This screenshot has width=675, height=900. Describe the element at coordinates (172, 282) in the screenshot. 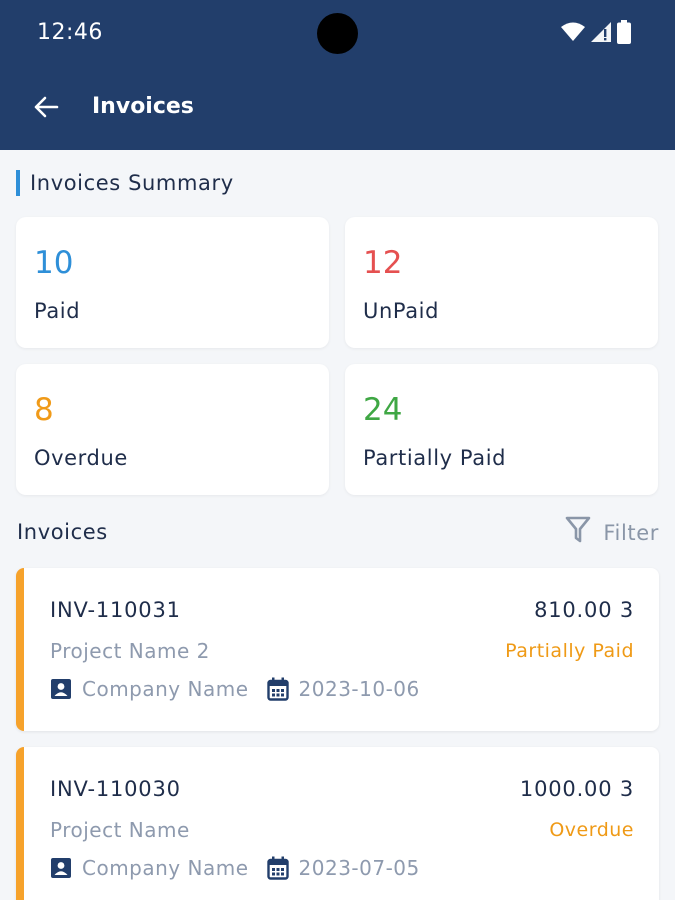

I see `summary-card-paid: 10 Paid` at that location.